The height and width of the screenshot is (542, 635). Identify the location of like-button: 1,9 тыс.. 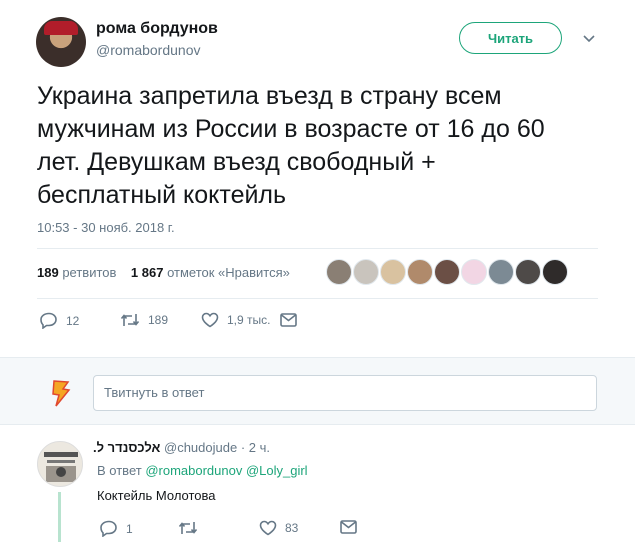
(235, 320).